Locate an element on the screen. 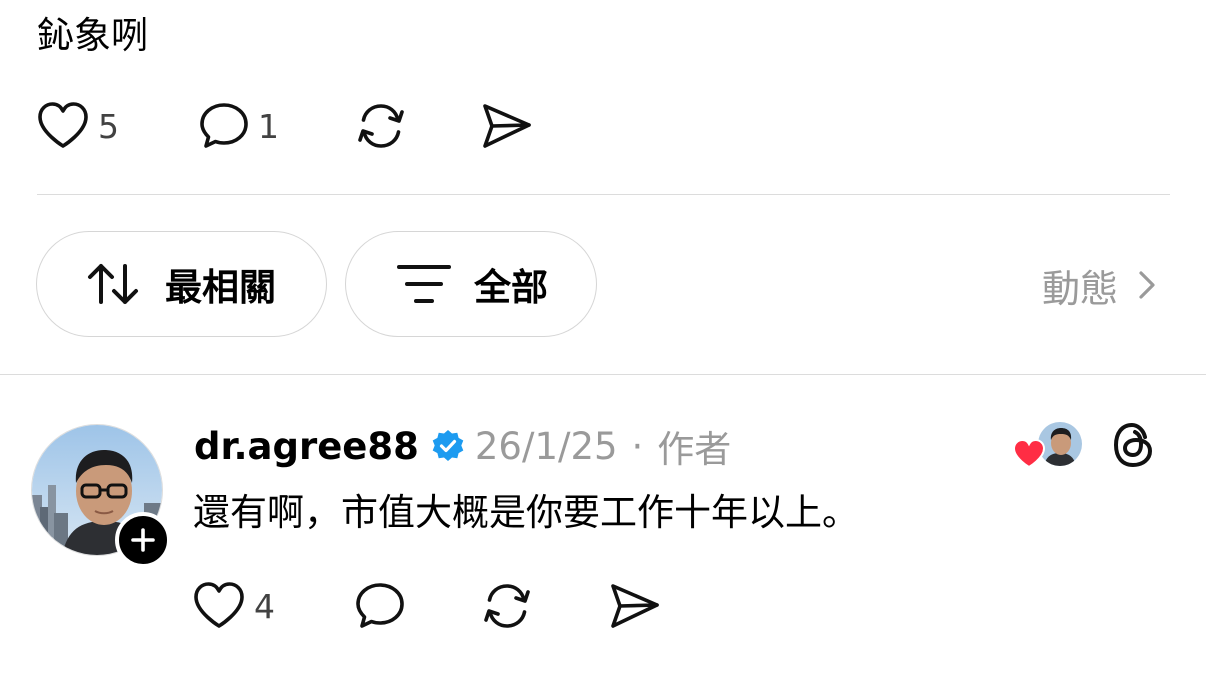 The width and height of the screenshot is (1206, 687). comment-share-button is located at coordinates (635, 606).